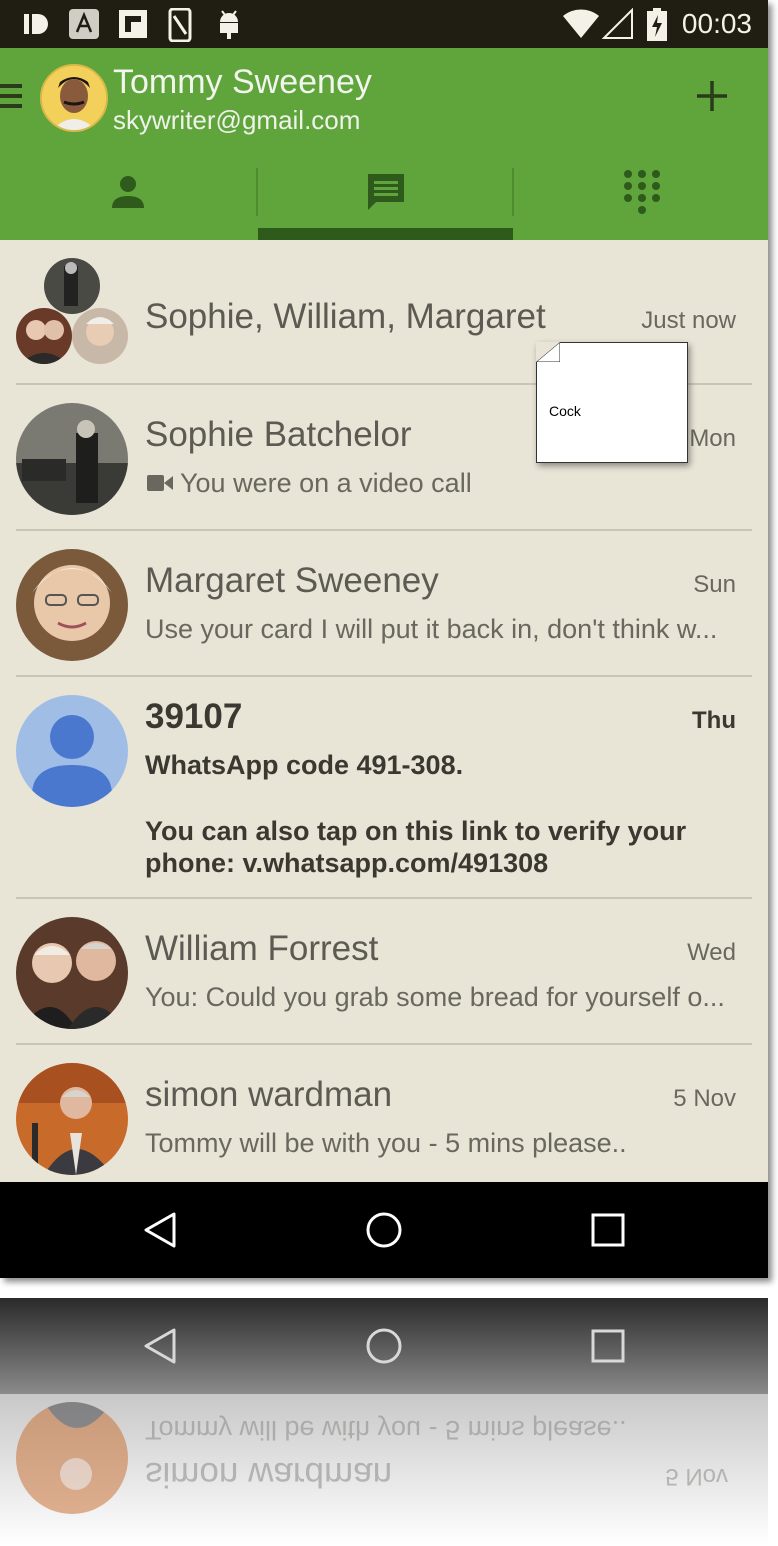 This screenshot has height=1546, width=778. I want to click on add-icon, so click(712, 96).